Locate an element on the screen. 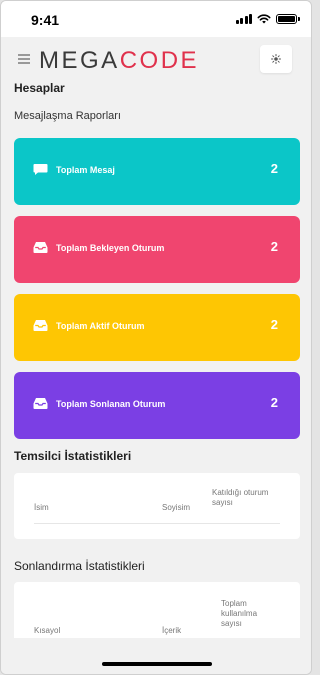 This screenshot has width=320, height=675. messaging-reports-heading: Mesajlaşma Raporları is located at coordinates (67, 116).